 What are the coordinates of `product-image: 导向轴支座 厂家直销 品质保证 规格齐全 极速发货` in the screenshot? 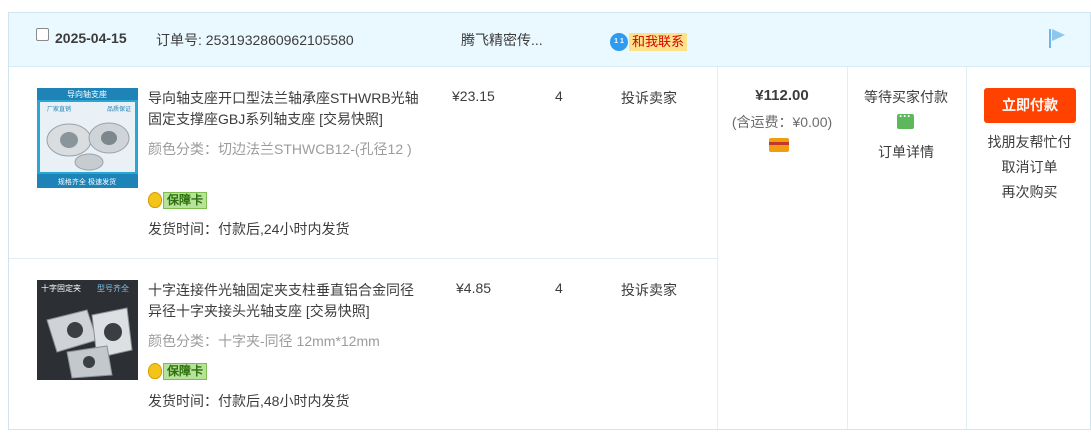 It's located at (87, 138).